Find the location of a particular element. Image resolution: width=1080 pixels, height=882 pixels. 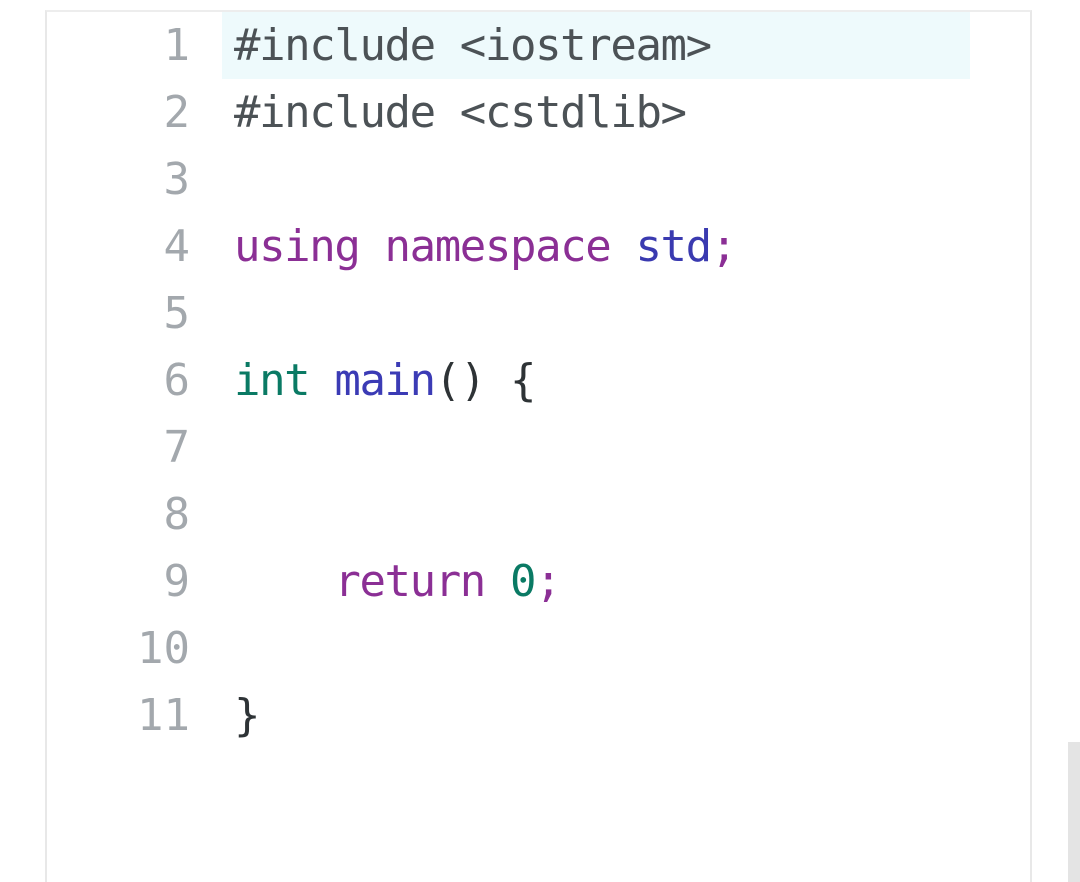

line-code: using namespace std; is located at coordinates (485, 246).